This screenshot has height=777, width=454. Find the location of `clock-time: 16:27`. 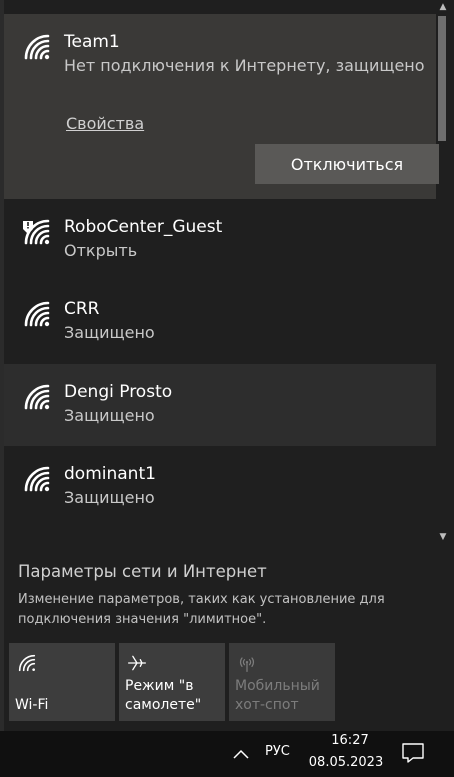

clock-time: 16:27 is located at coordinates (350, 740).